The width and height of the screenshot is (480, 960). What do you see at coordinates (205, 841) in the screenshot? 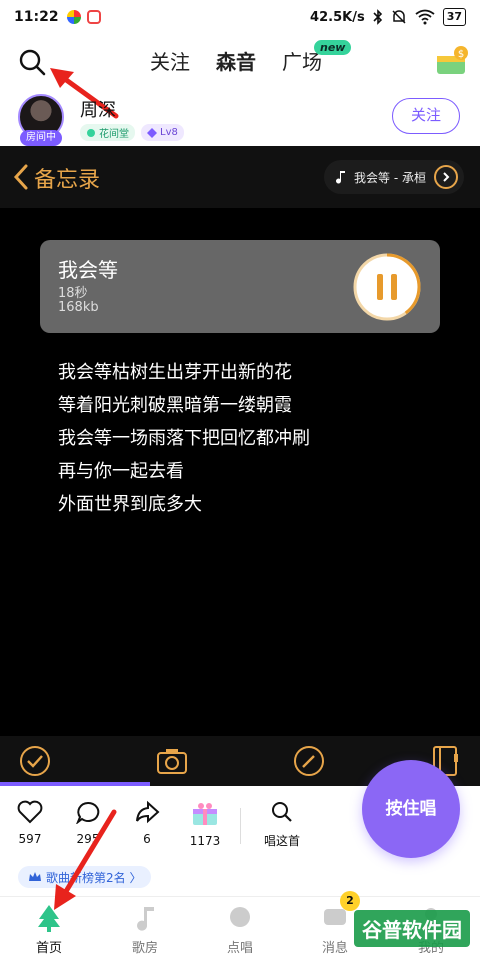
I see `gift-count: 1173` at bounding box center [205, 841].